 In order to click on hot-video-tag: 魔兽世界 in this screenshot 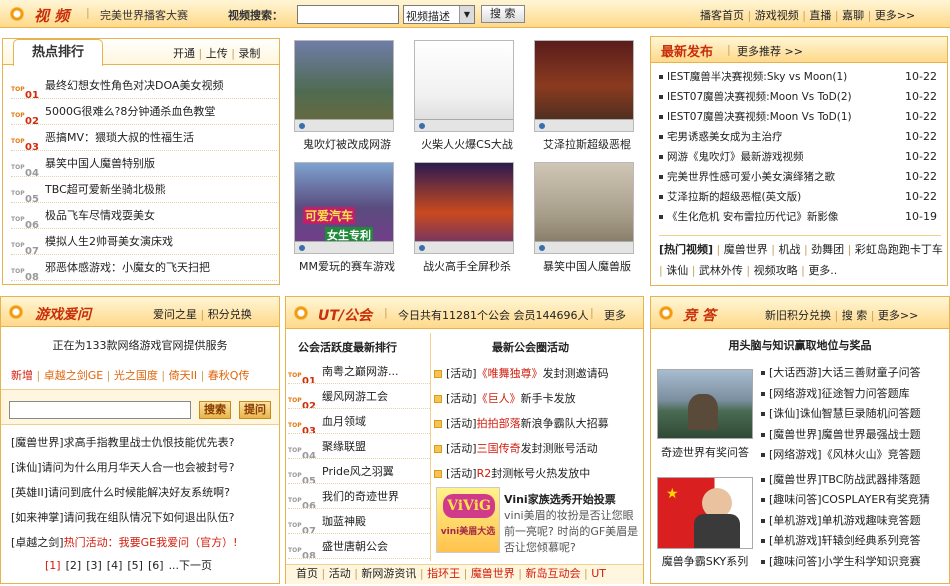, I will do `click(746, 249)`.